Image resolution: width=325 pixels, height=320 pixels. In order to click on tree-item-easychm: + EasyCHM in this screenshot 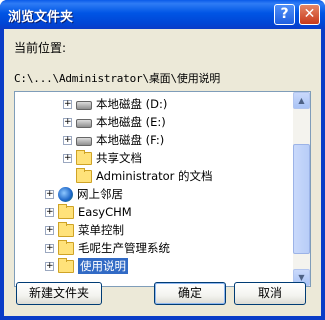, I will do `click(88, 211)`.